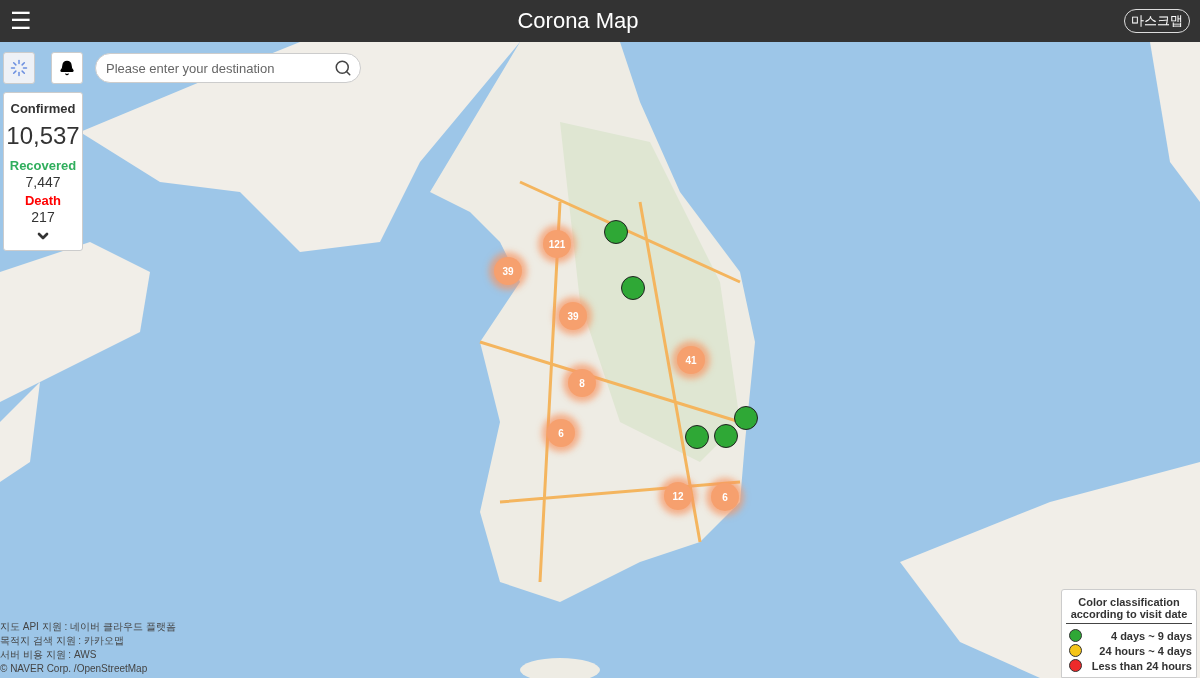  What do you see at coordinates (74, 669) in the screenshot?
I see `attribution-text: © NAVER Corp. /OpenStreetMap` at bounding box center [74, 669].